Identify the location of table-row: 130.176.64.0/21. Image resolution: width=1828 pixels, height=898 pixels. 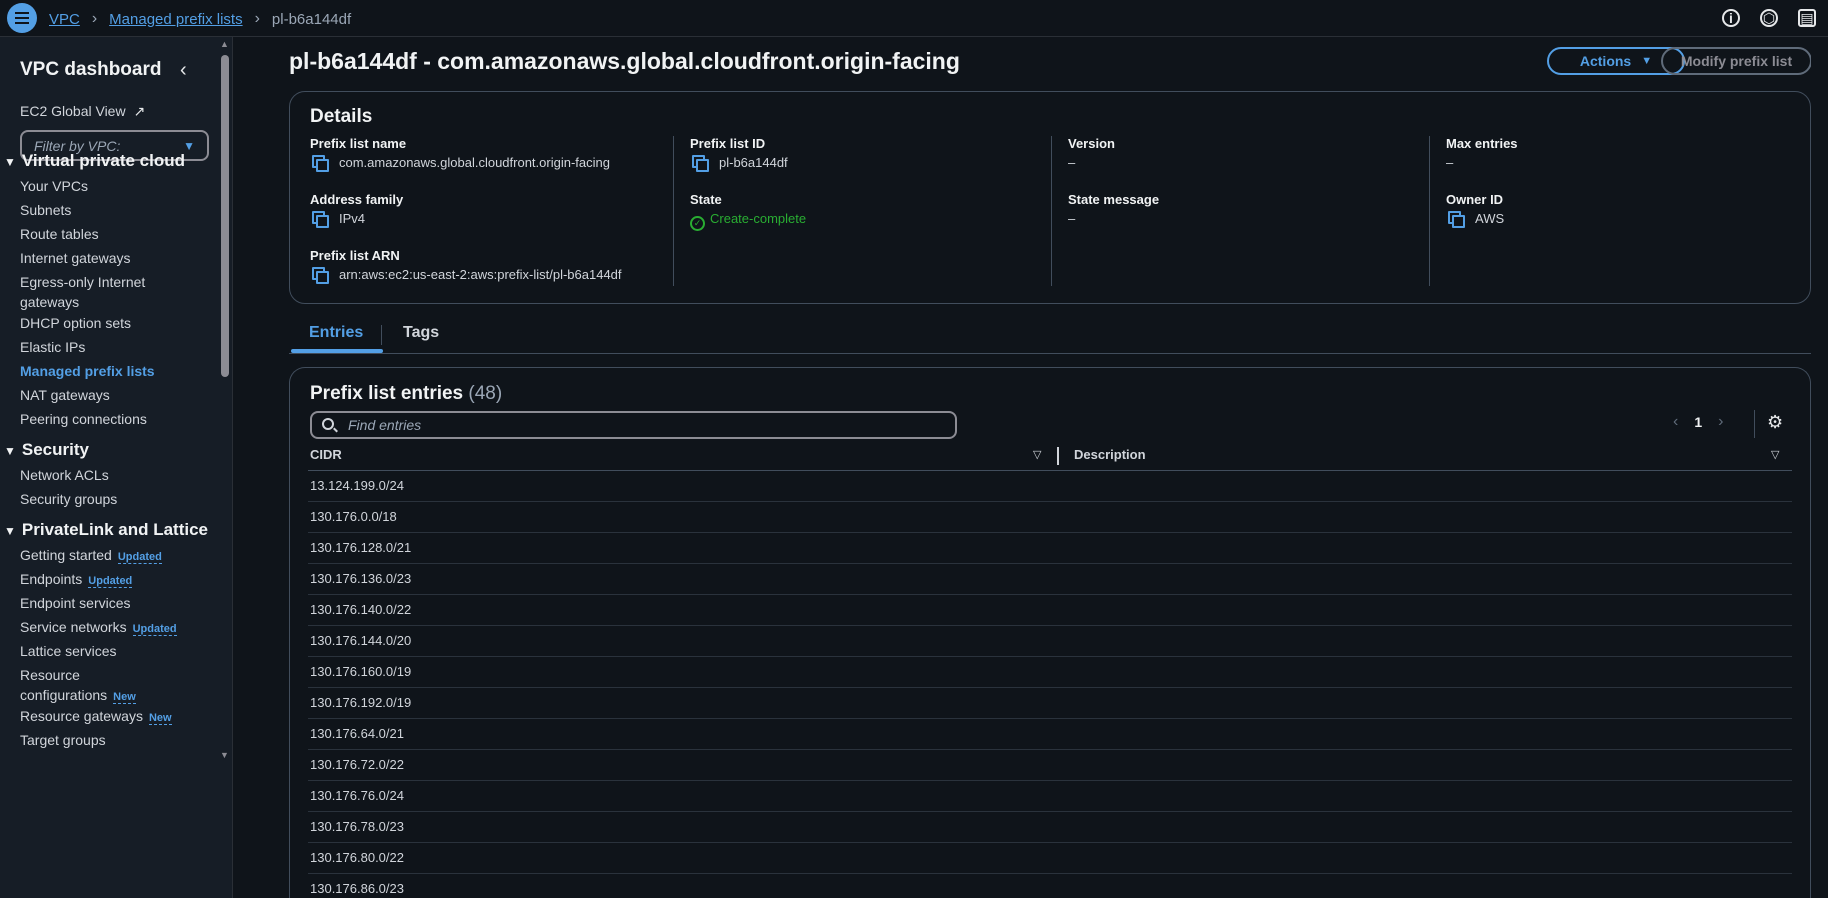
(1050, 734).